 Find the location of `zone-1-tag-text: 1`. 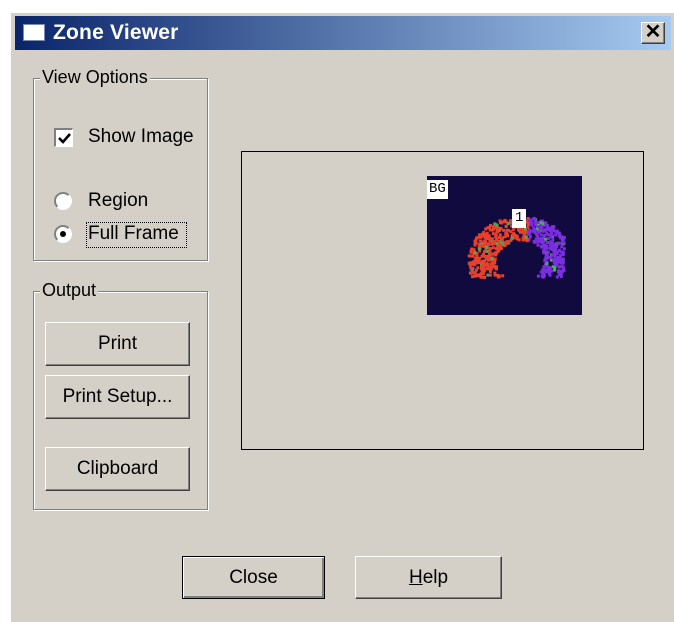

zone-1-tag-text: 1 is located at coordinates (519, 218).